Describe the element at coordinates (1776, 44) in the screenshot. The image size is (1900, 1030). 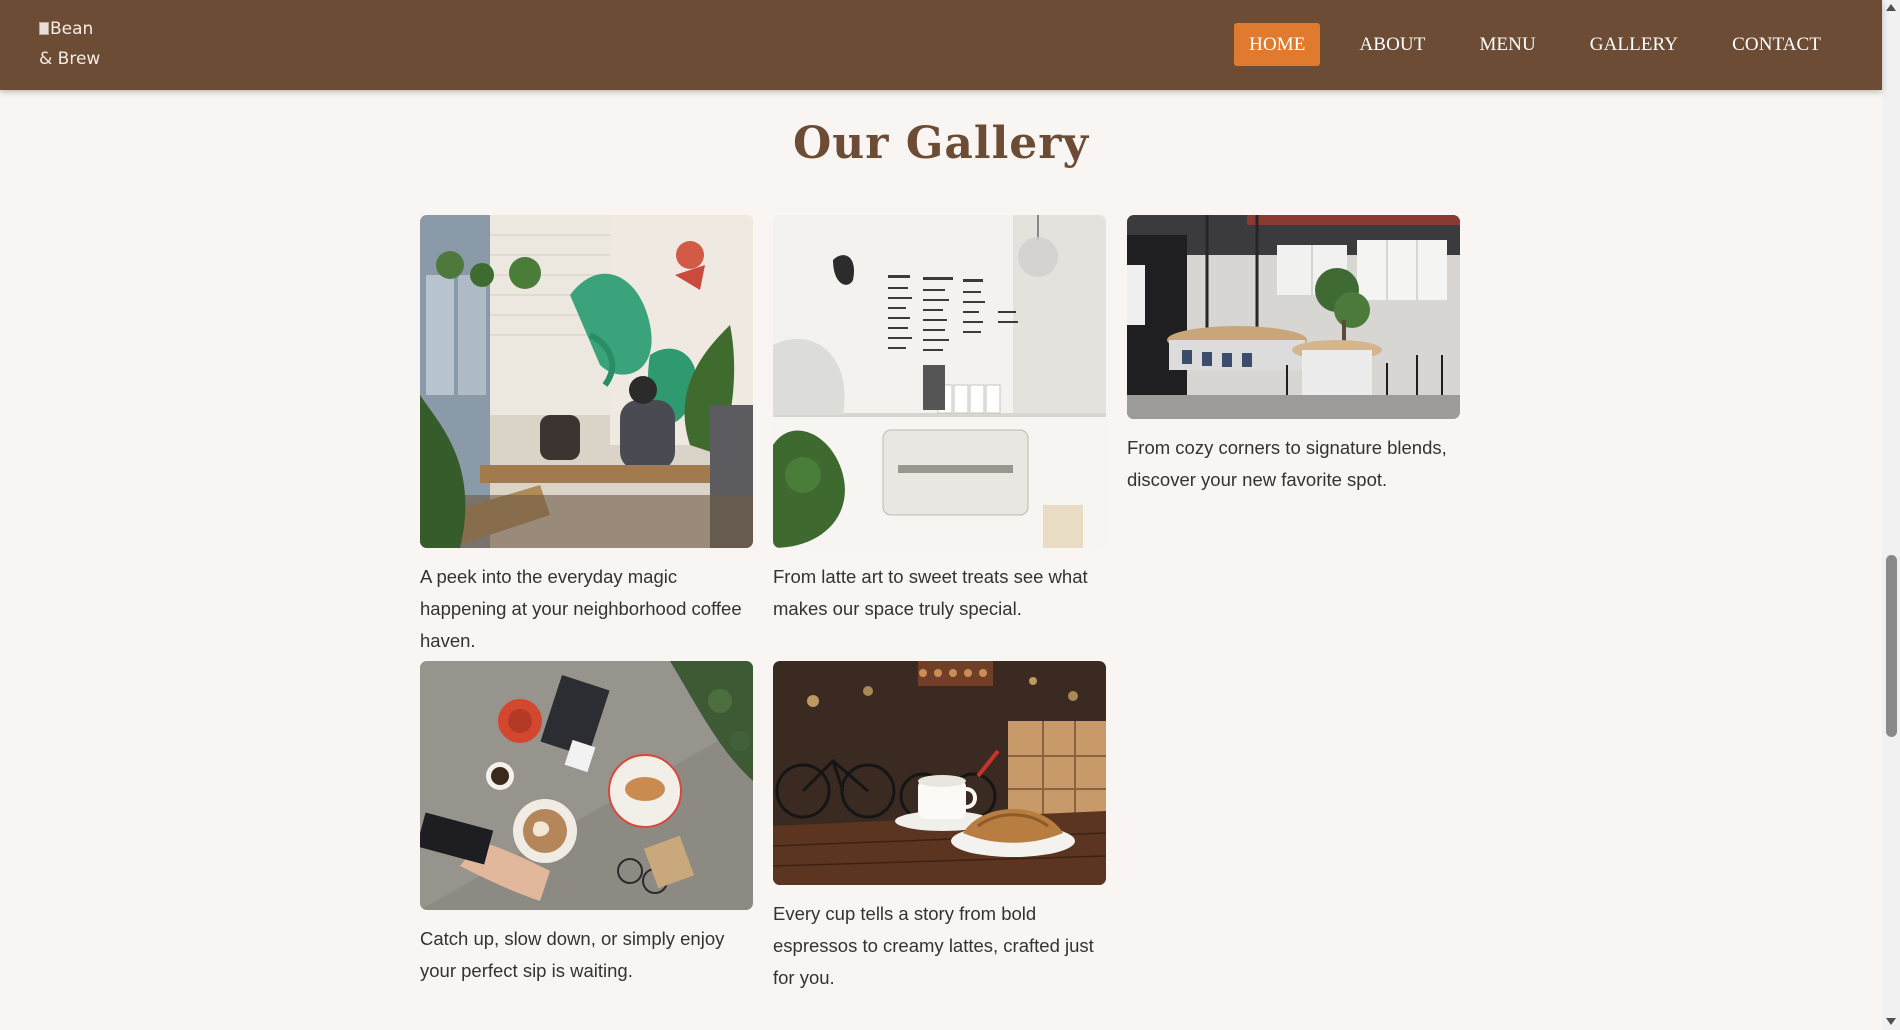
I see `nav-link-contact: CONTACT` at that location.